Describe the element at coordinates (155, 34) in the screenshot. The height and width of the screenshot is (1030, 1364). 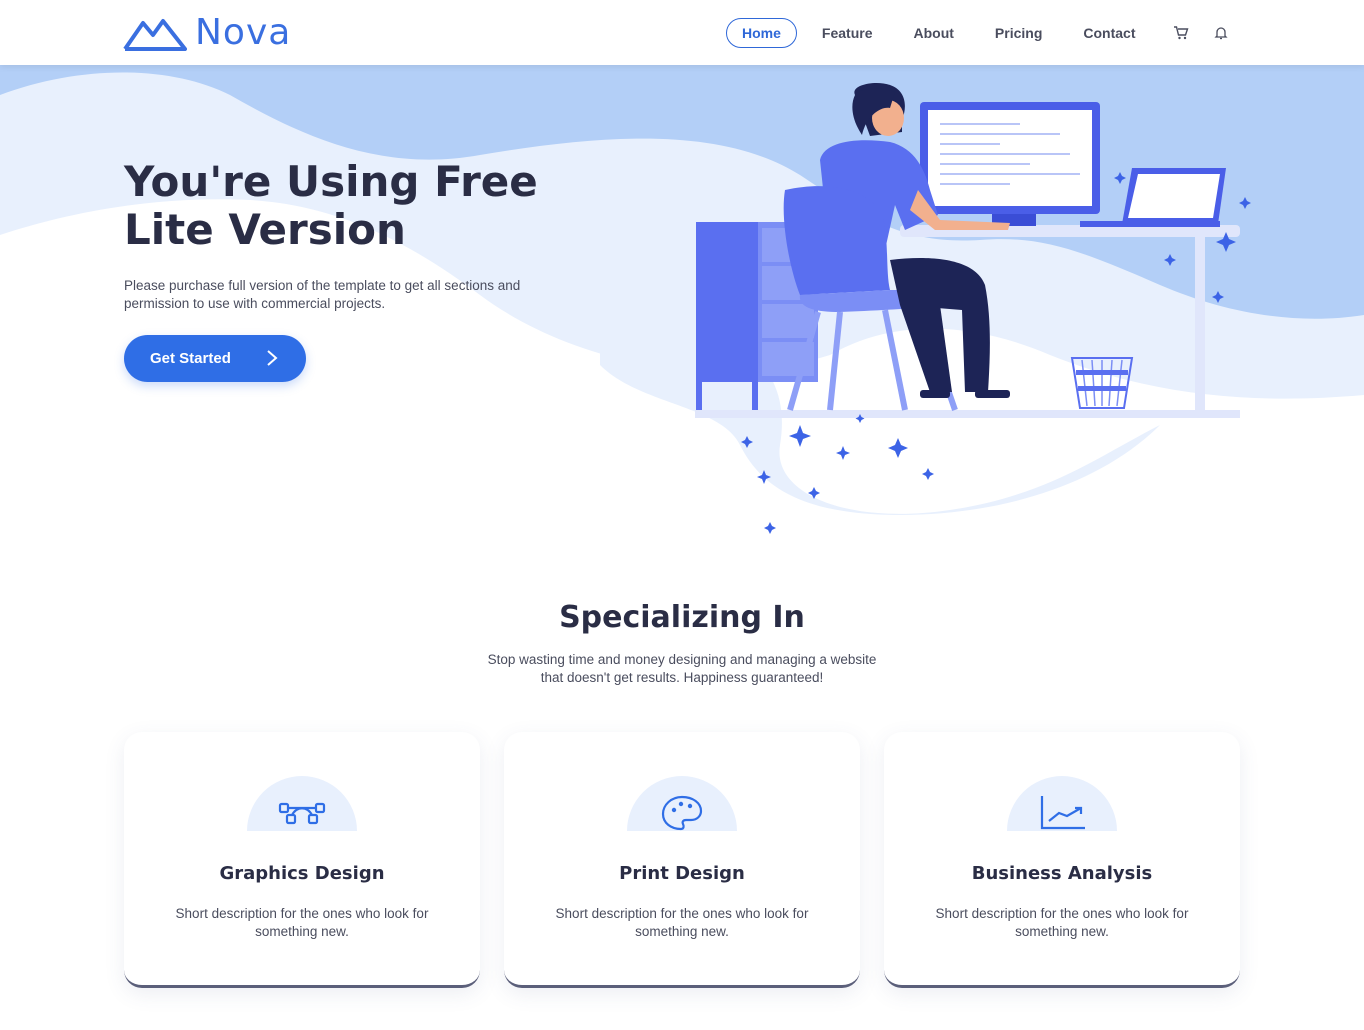
I see `mountain-logo-icon` at that location.